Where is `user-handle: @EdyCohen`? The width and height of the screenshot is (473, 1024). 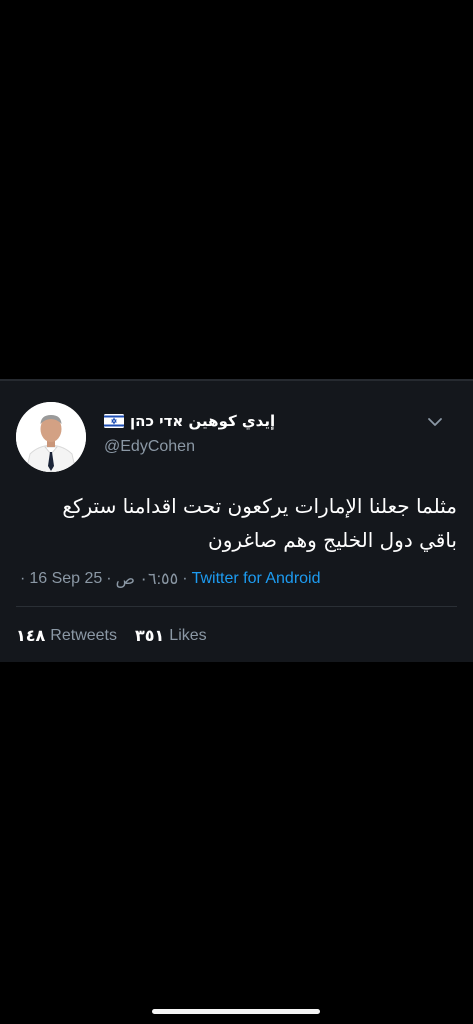 user-handle: @EdyCohen is located at coordinates (149, 446).